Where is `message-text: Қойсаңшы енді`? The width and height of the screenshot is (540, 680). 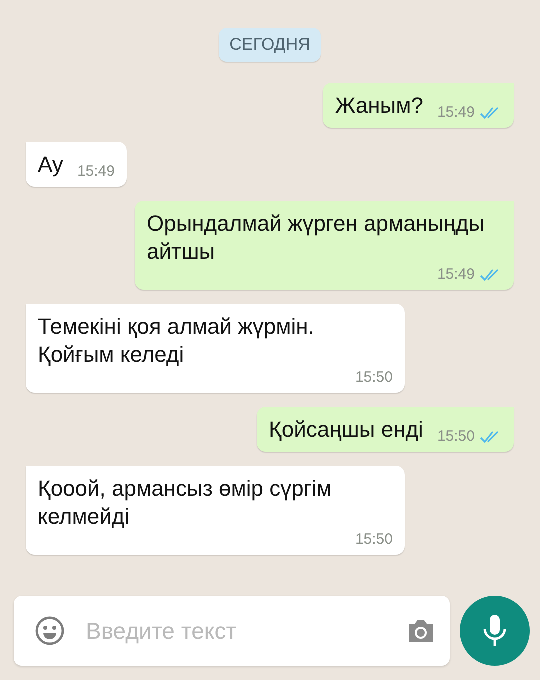 message-text: Қойсаңшы енді is located at coordinates (346, 430).